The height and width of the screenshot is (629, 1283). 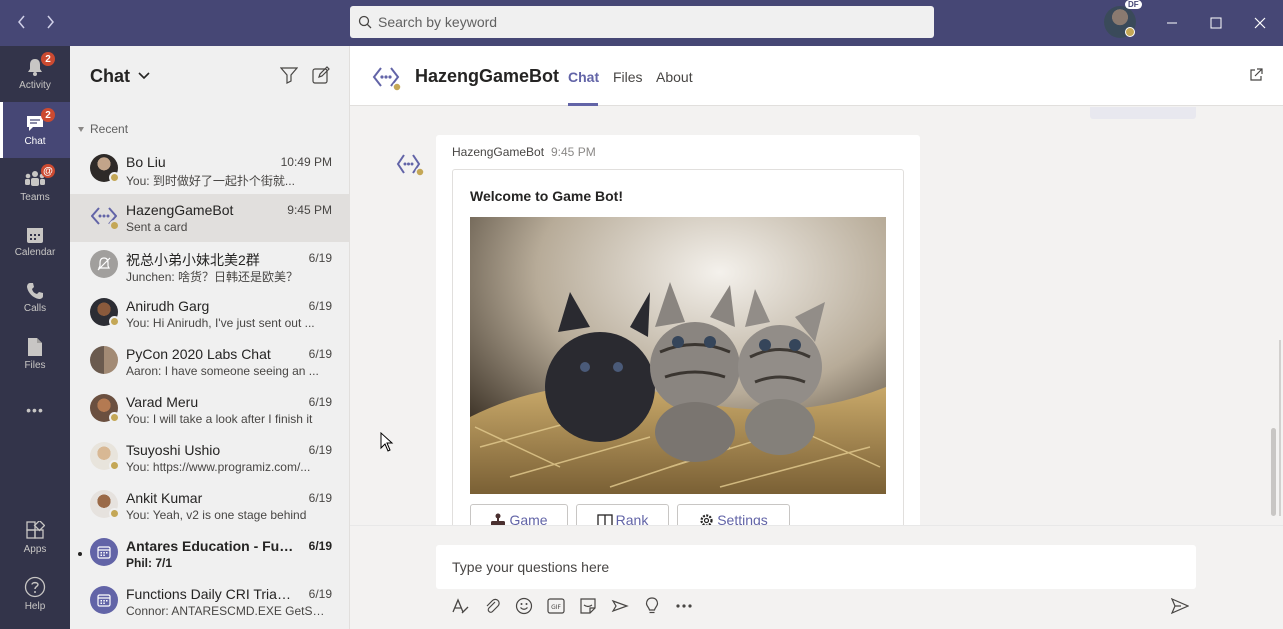 I want to click on rail-label: Teams, so click(x=35, y=197).